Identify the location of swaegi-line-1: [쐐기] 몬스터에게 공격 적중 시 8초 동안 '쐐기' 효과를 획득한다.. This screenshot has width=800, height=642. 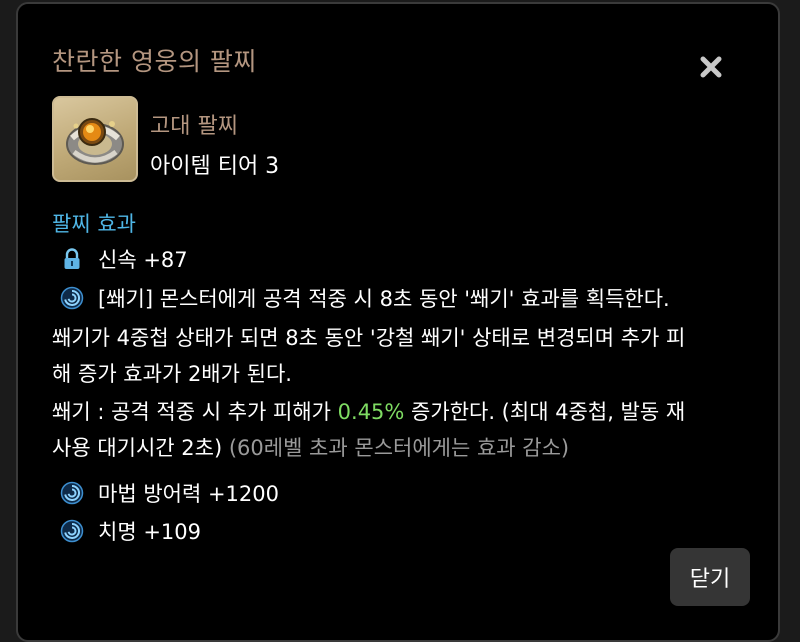
(365, 298).